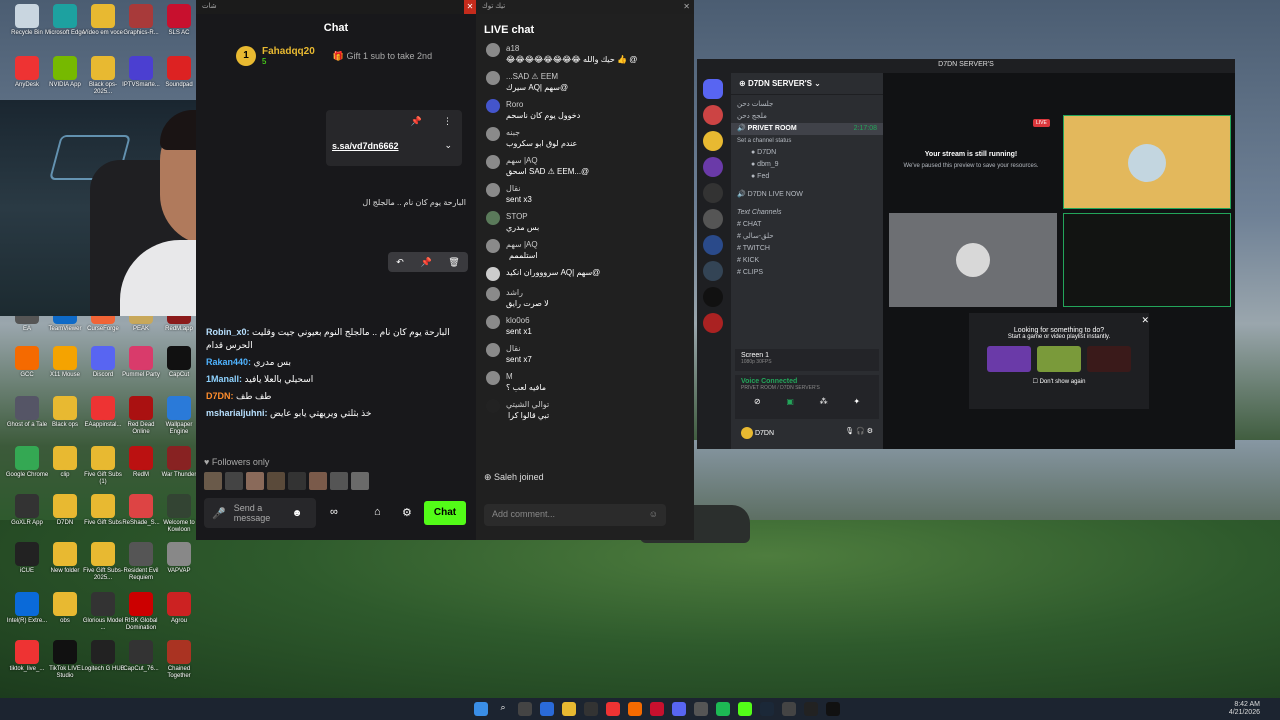 The height and width of the screenshot is (720, 1280). I want to click on server-name: ⊕ D7DN SERVER'S ⌄, so click(807, 84).